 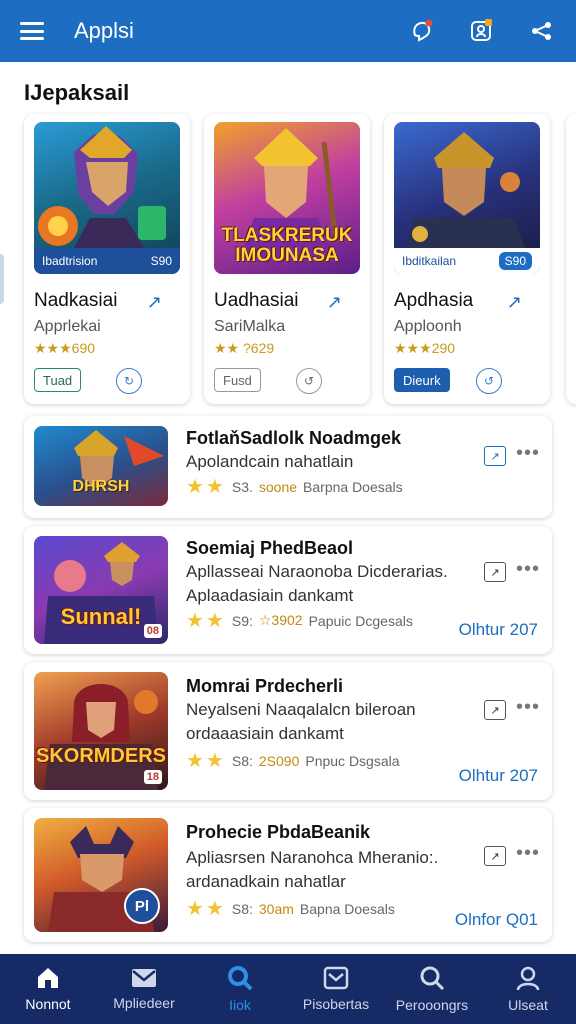 What do you see at coordinates (265, 686) in the screenshot?
I see `app-title: Momrai Prdecherli` at bounding box center [265, 686].